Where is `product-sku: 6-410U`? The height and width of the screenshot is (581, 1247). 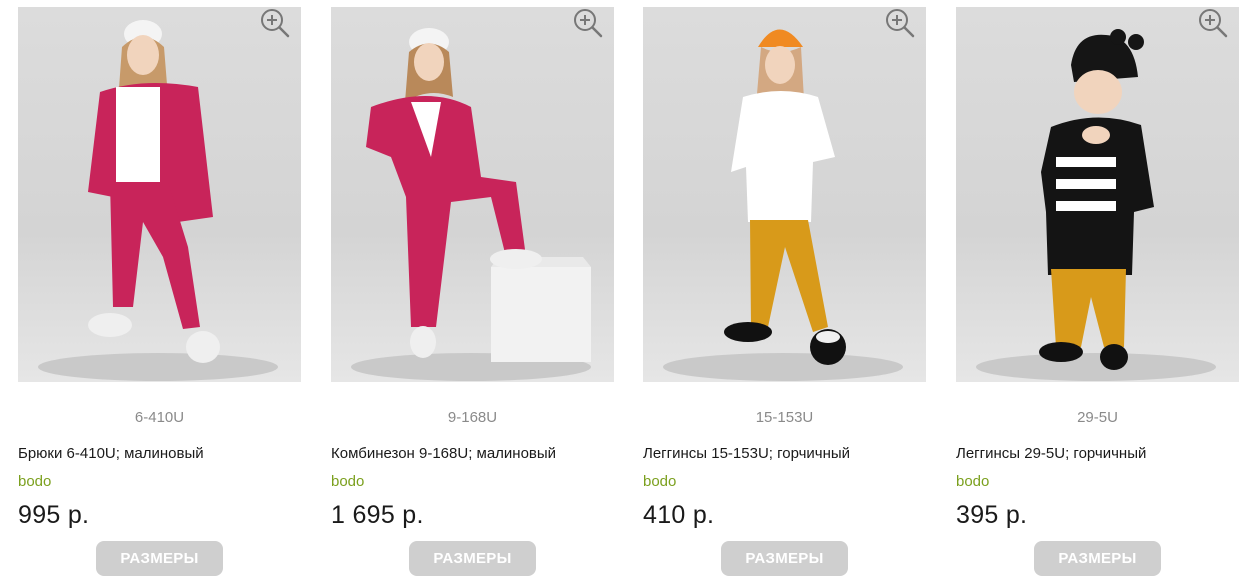 product-sku: 6-410U is located at coordinates (159, 417).